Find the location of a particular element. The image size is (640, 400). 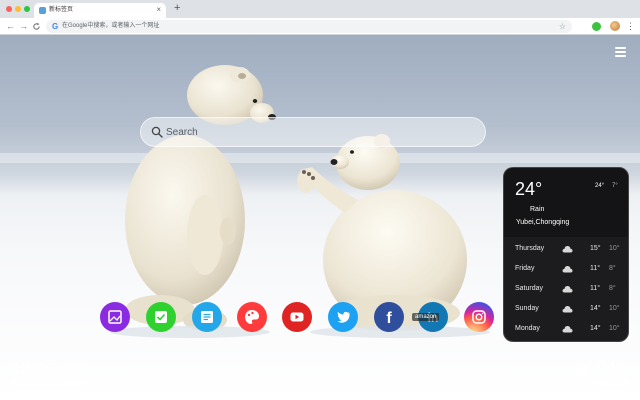

facebook-icon: f is located at coordinates (389, 318).